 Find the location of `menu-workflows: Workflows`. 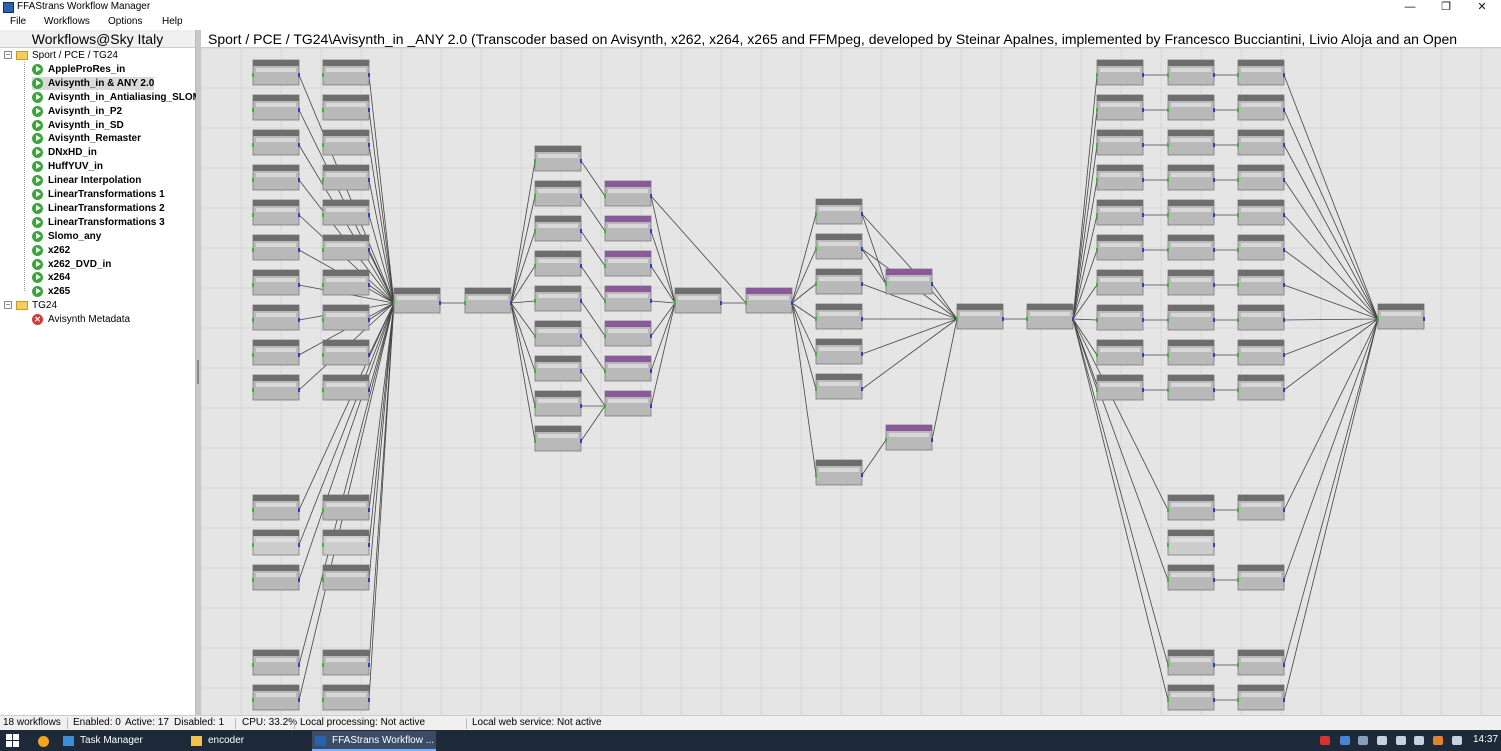

menu-workflows: Workflows is located at coordinates (67, 21).